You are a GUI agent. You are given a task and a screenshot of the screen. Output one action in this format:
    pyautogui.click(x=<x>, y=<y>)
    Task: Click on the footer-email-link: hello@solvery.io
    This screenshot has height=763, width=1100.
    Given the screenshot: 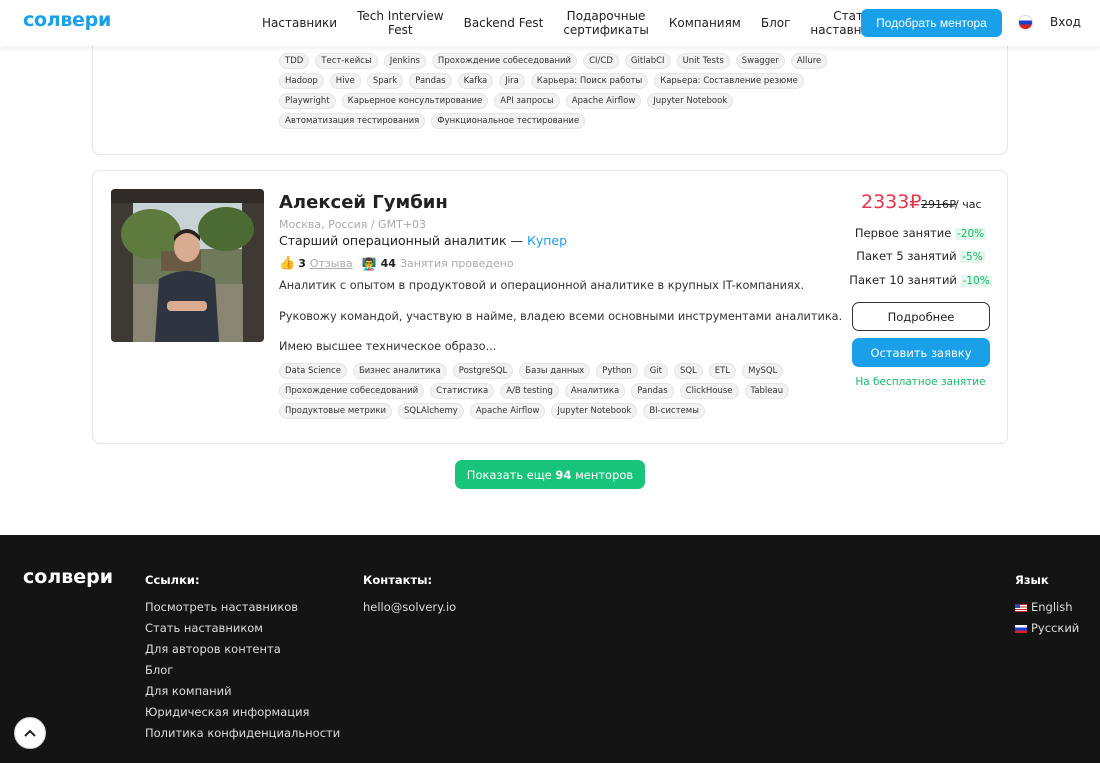 What is the action you would take?
    pyautogui.click(x=409, y=607)
    